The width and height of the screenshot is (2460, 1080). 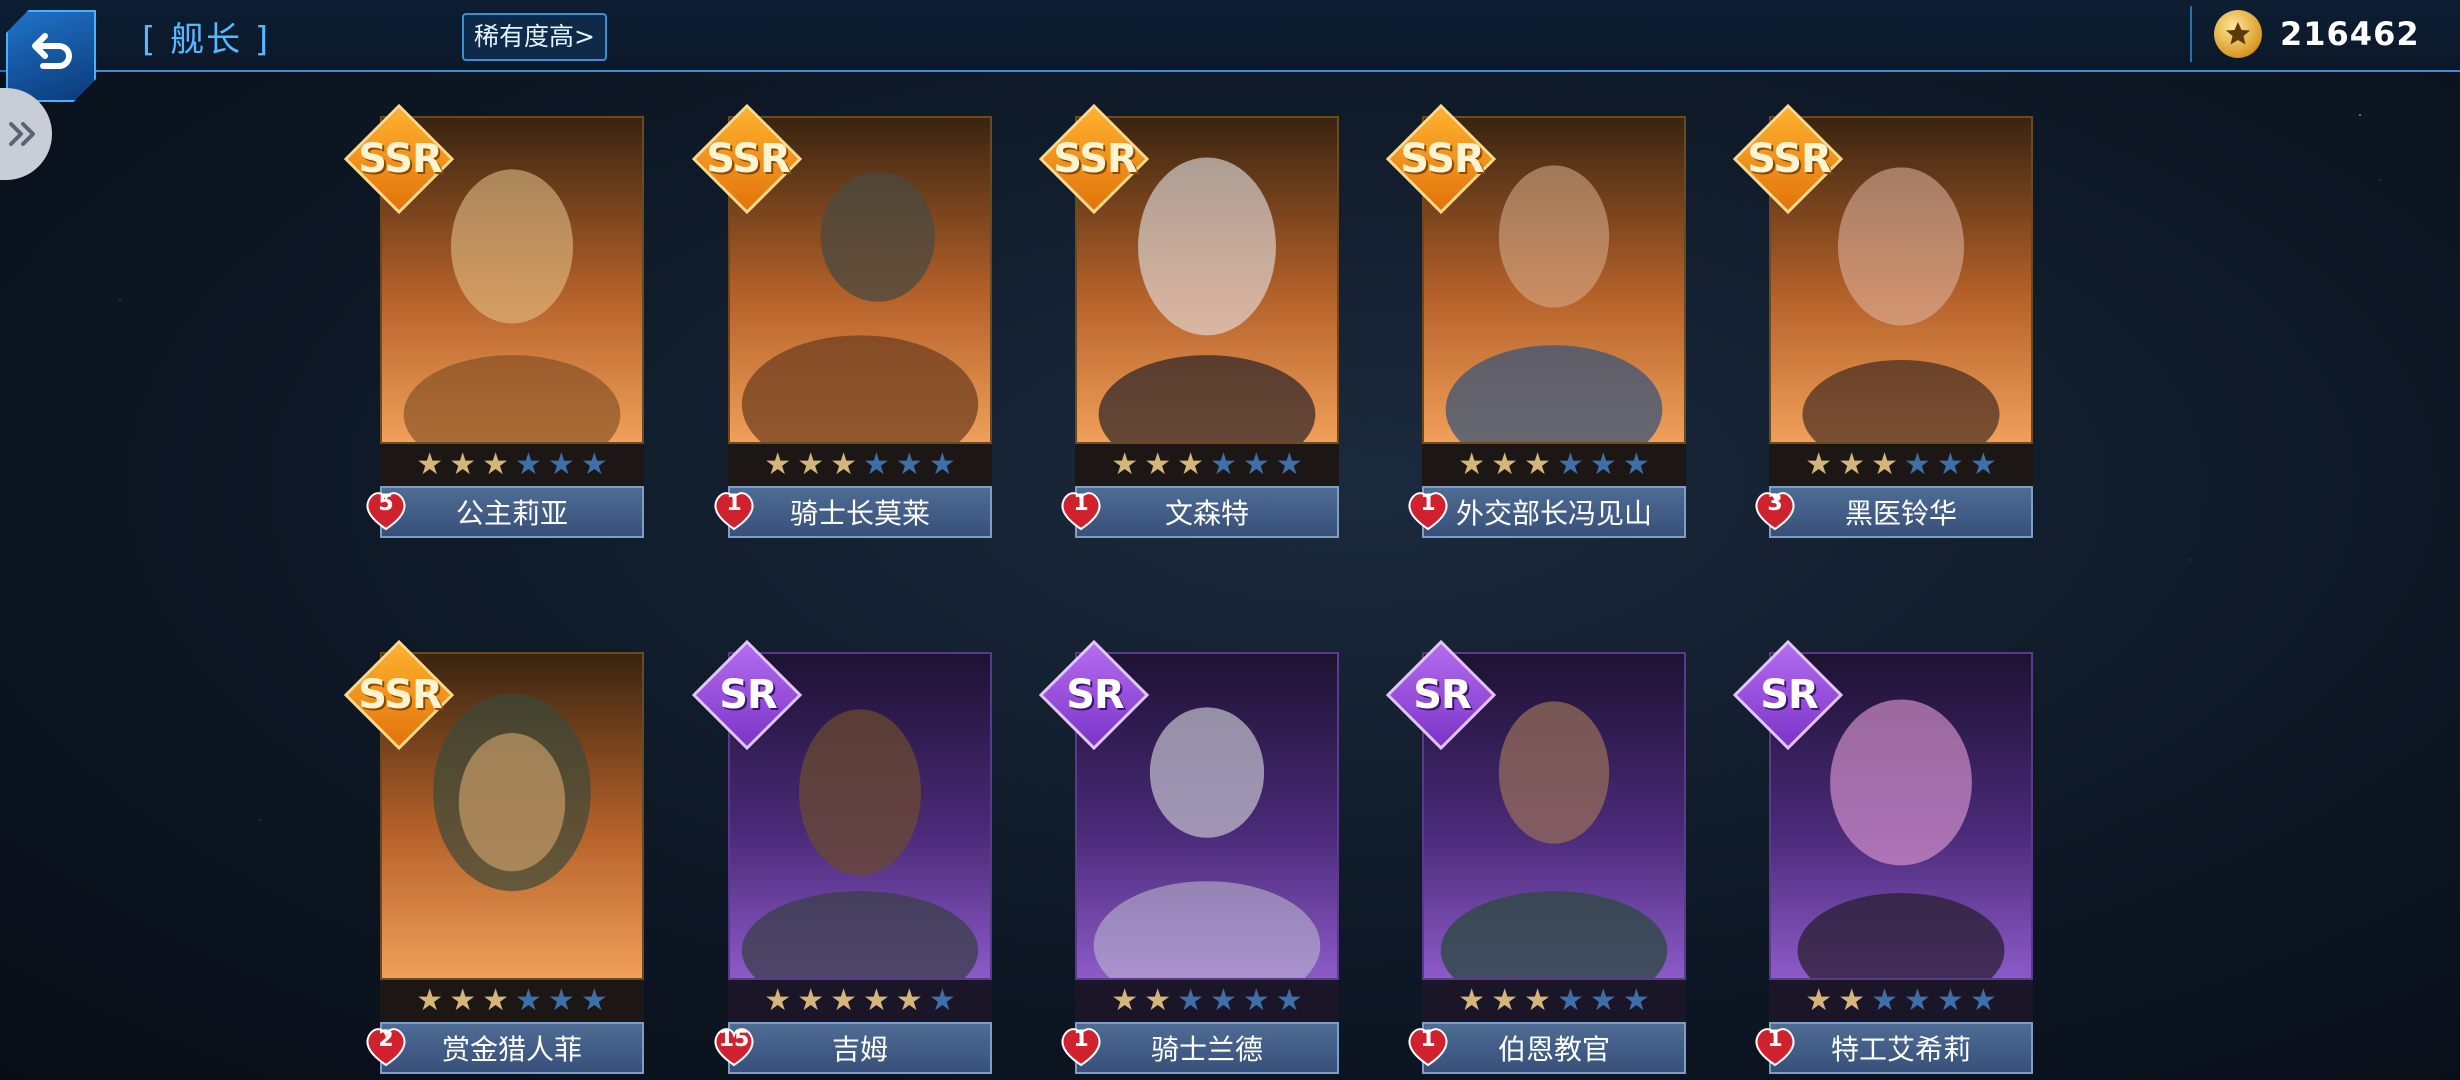 What do you see at coordinates (386, 1046) in the screenshot?
I see `level-badge: 2` at bounding box center [386, 1046].